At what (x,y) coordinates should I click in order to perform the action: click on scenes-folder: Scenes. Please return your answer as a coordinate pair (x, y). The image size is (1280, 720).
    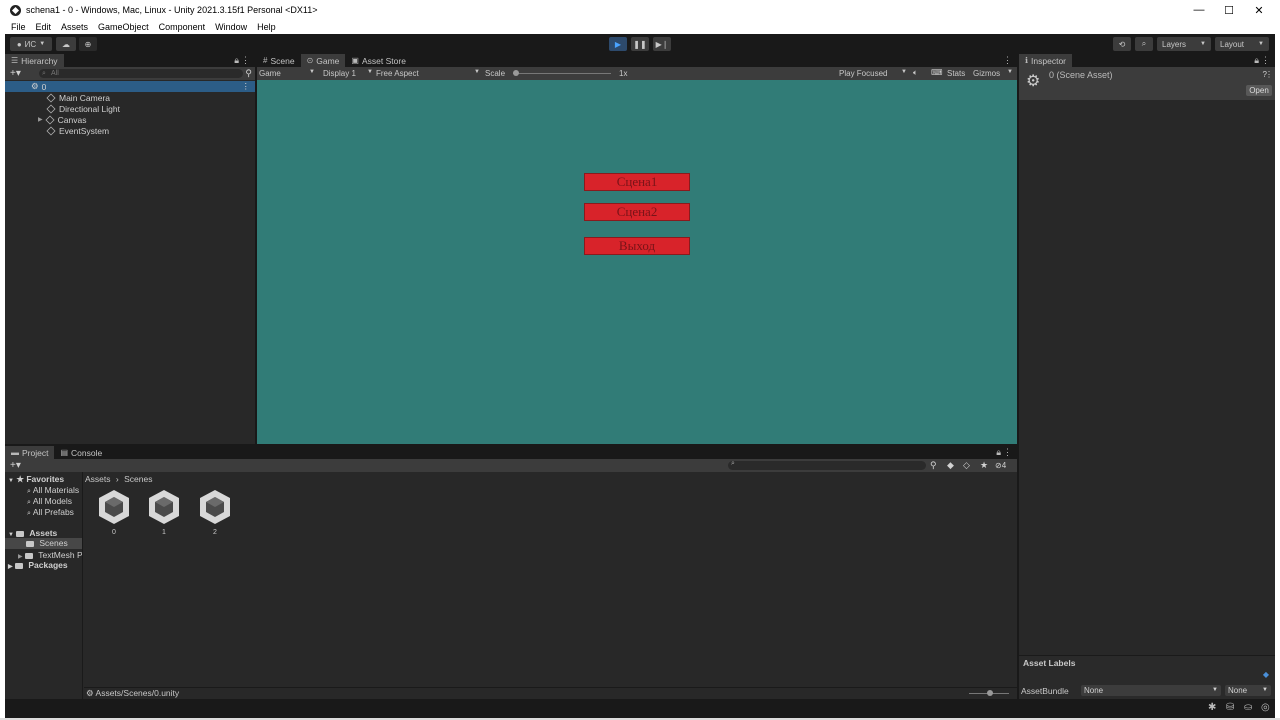
    Looking at the image, I should click on (43, 543).